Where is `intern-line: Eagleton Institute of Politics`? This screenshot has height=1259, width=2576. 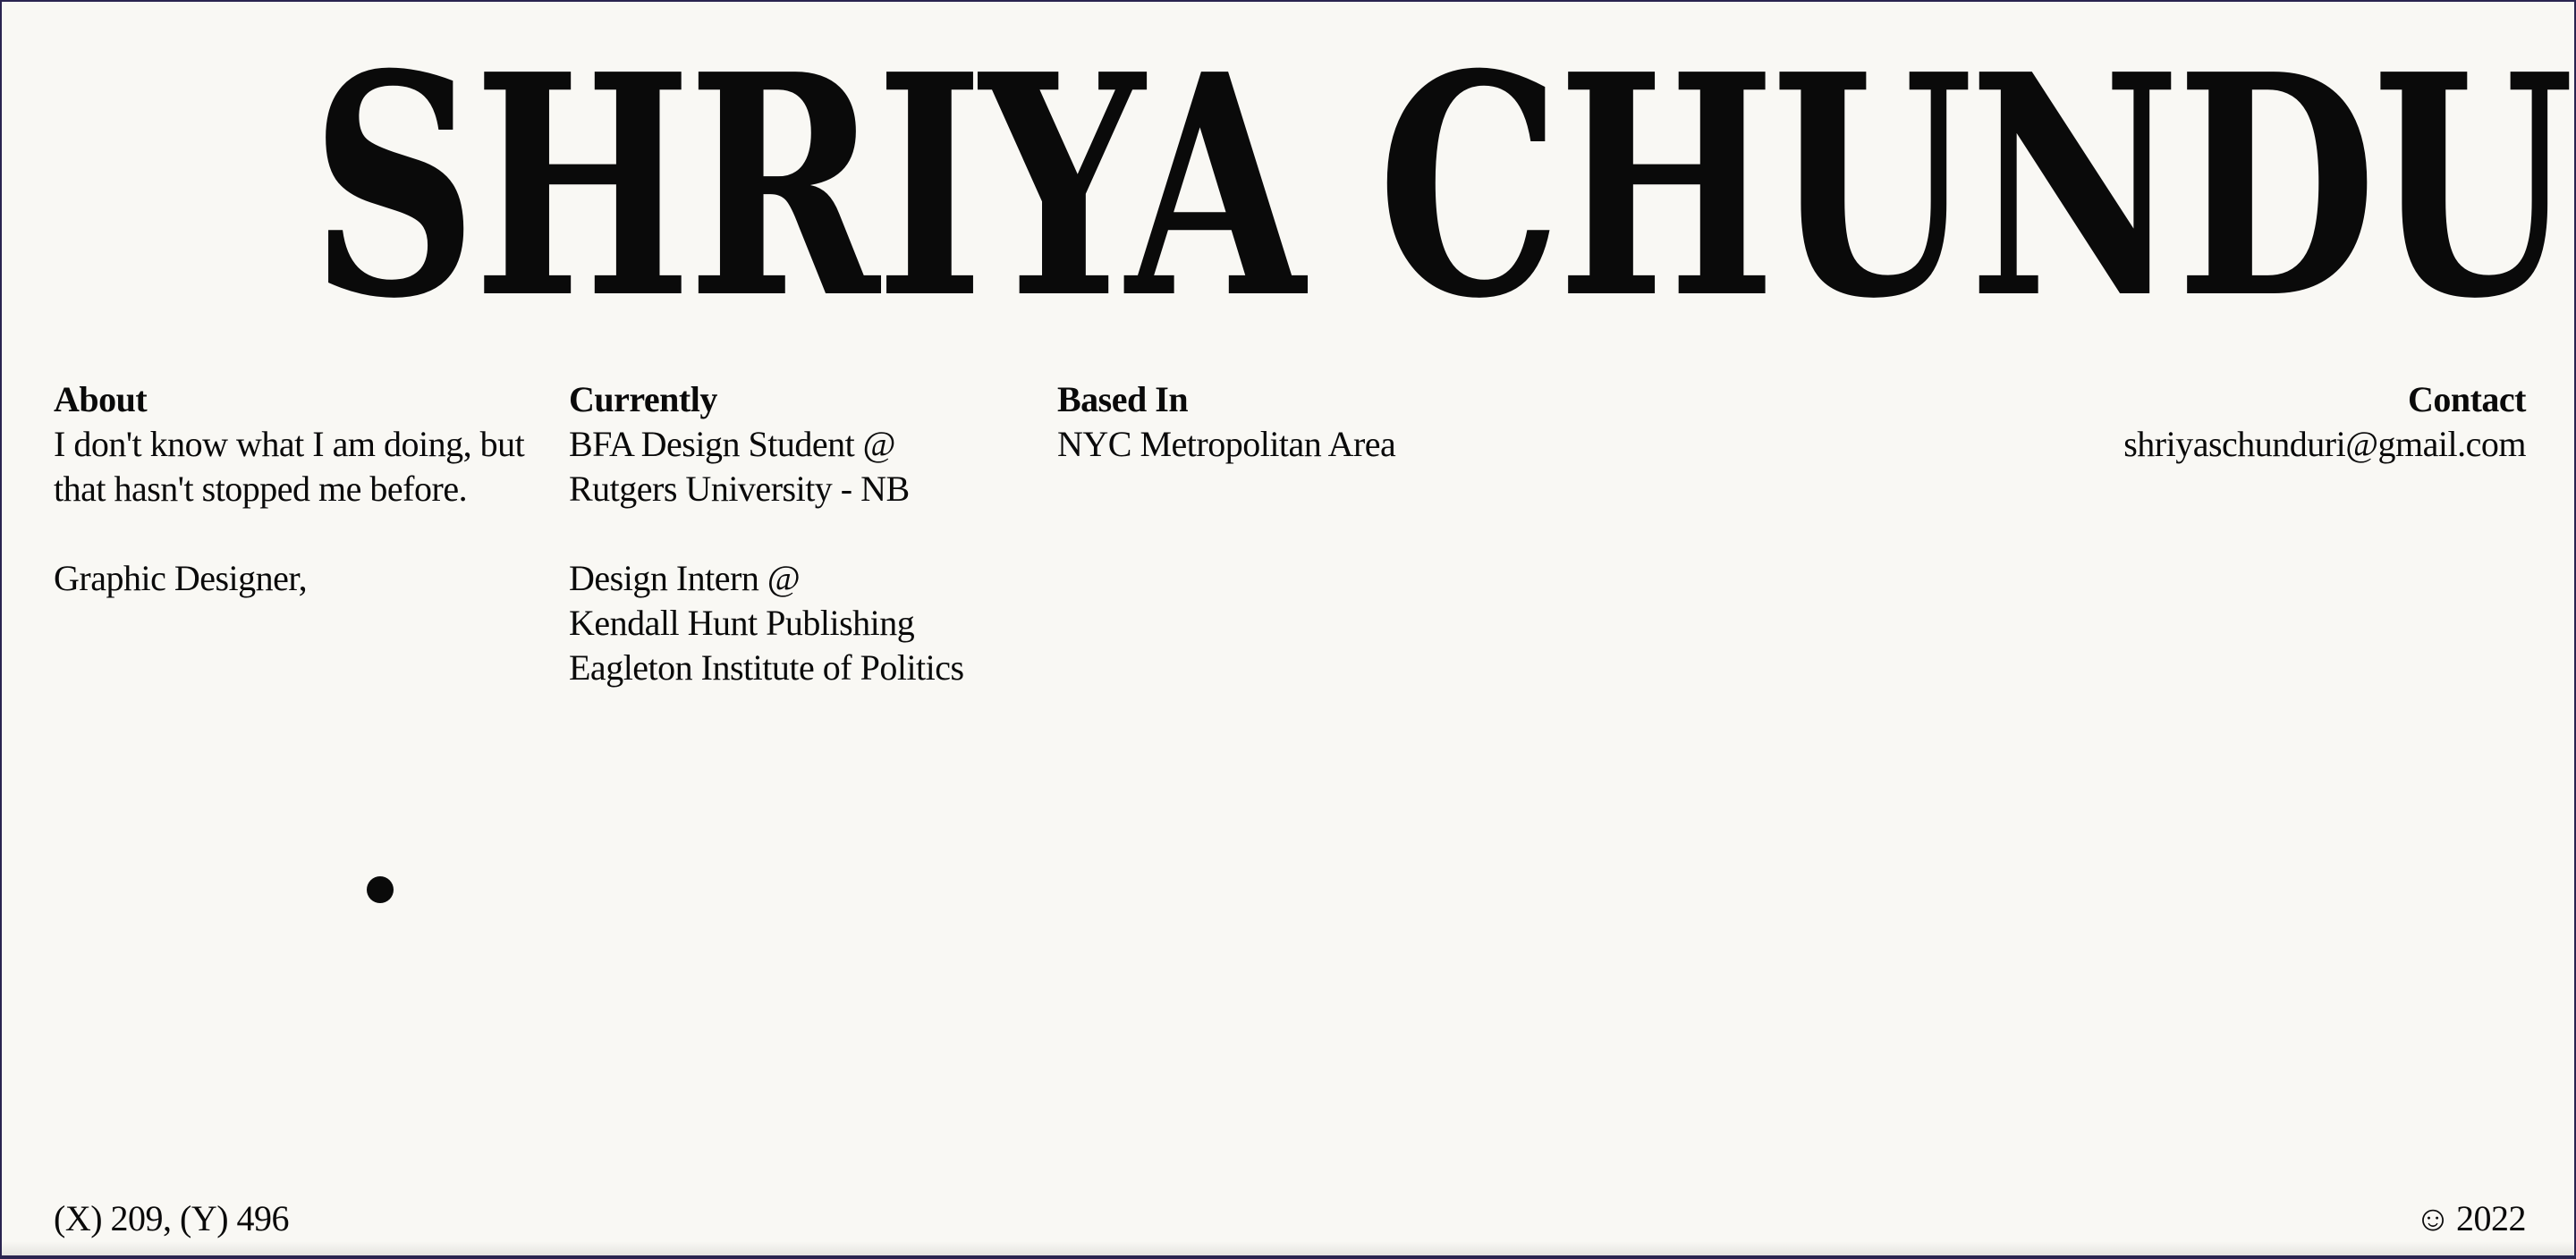 intern-line: Eagleton Institute of Politics is located at coordinates (766, 667).